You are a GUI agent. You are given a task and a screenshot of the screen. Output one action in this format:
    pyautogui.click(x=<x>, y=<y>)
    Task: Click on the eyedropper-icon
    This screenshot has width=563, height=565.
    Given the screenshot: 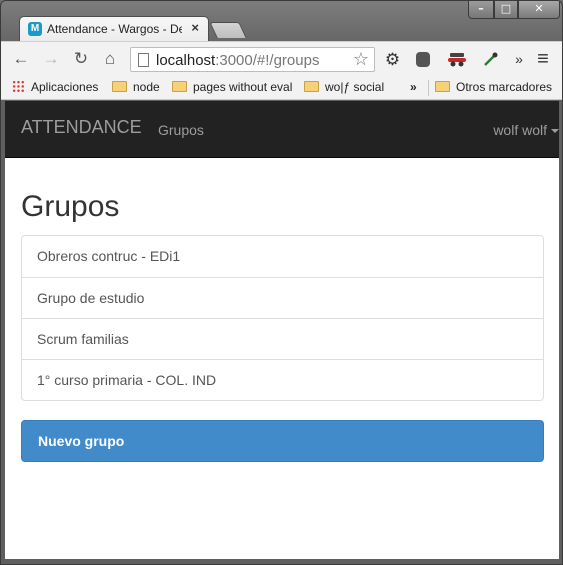 What is the action you would take?
    pyautogui.click(x=490, y=59)
    